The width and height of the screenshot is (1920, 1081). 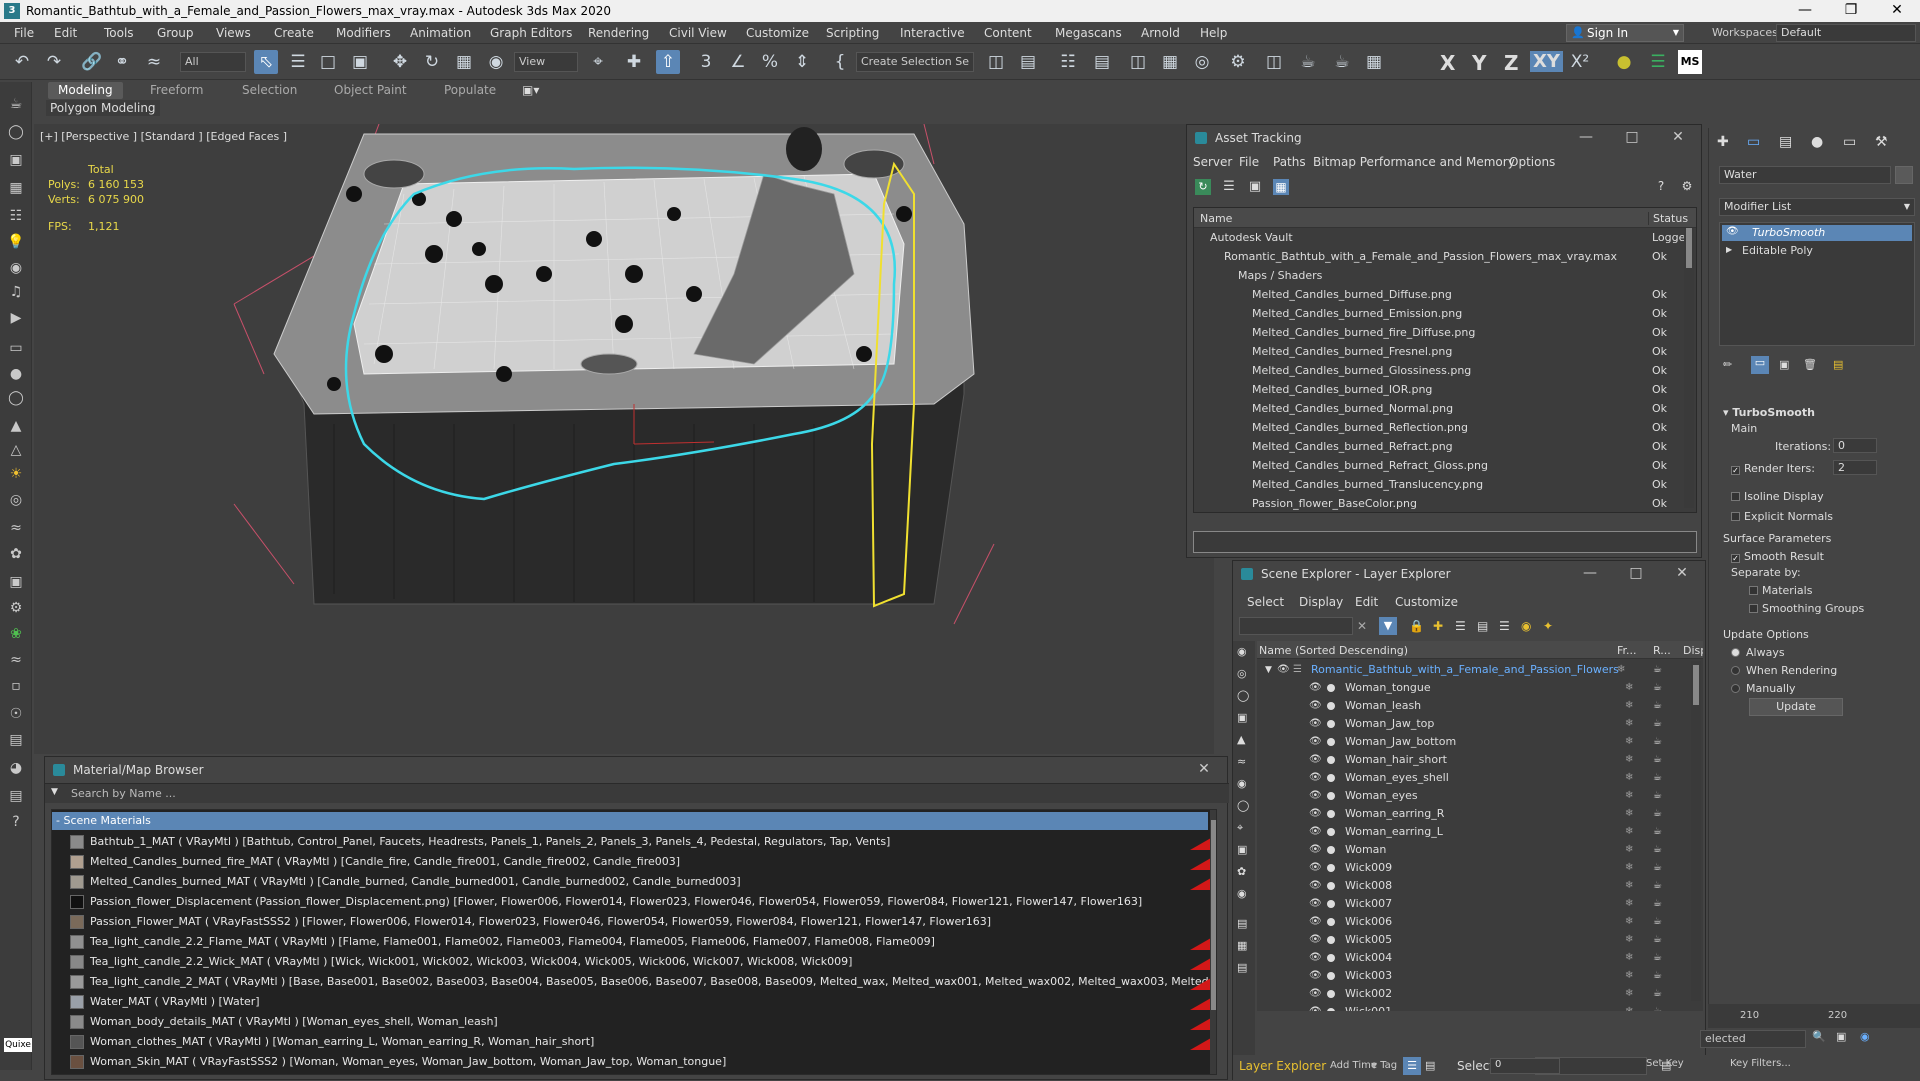 What do you see at coordinates (1814, 1016) in the screenshot?
I see `timeline-ruler: 210 220` at bounding box center [1814, 1016].